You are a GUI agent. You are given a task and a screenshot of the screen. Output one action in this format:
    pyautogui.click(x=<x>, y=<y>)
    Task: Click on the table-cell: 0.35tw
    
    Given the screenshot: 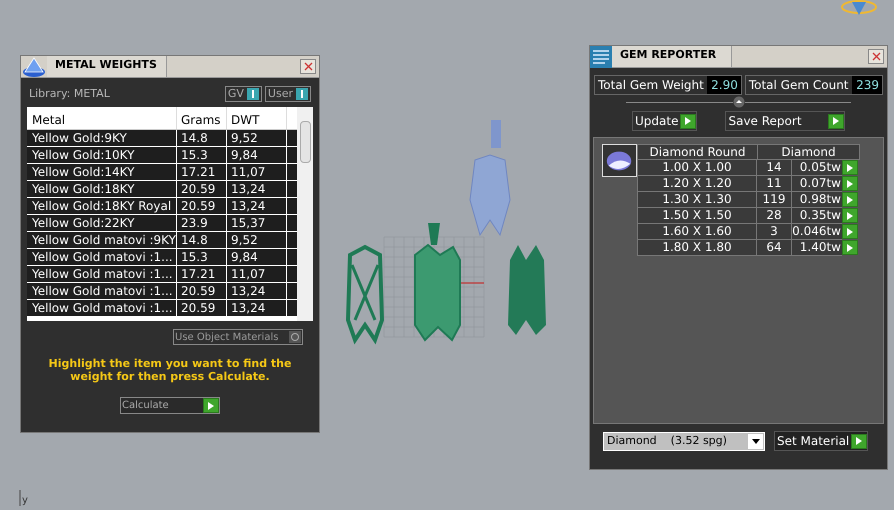 What is the action you would take?
    pyautogui.click(x=817, y=216)
    